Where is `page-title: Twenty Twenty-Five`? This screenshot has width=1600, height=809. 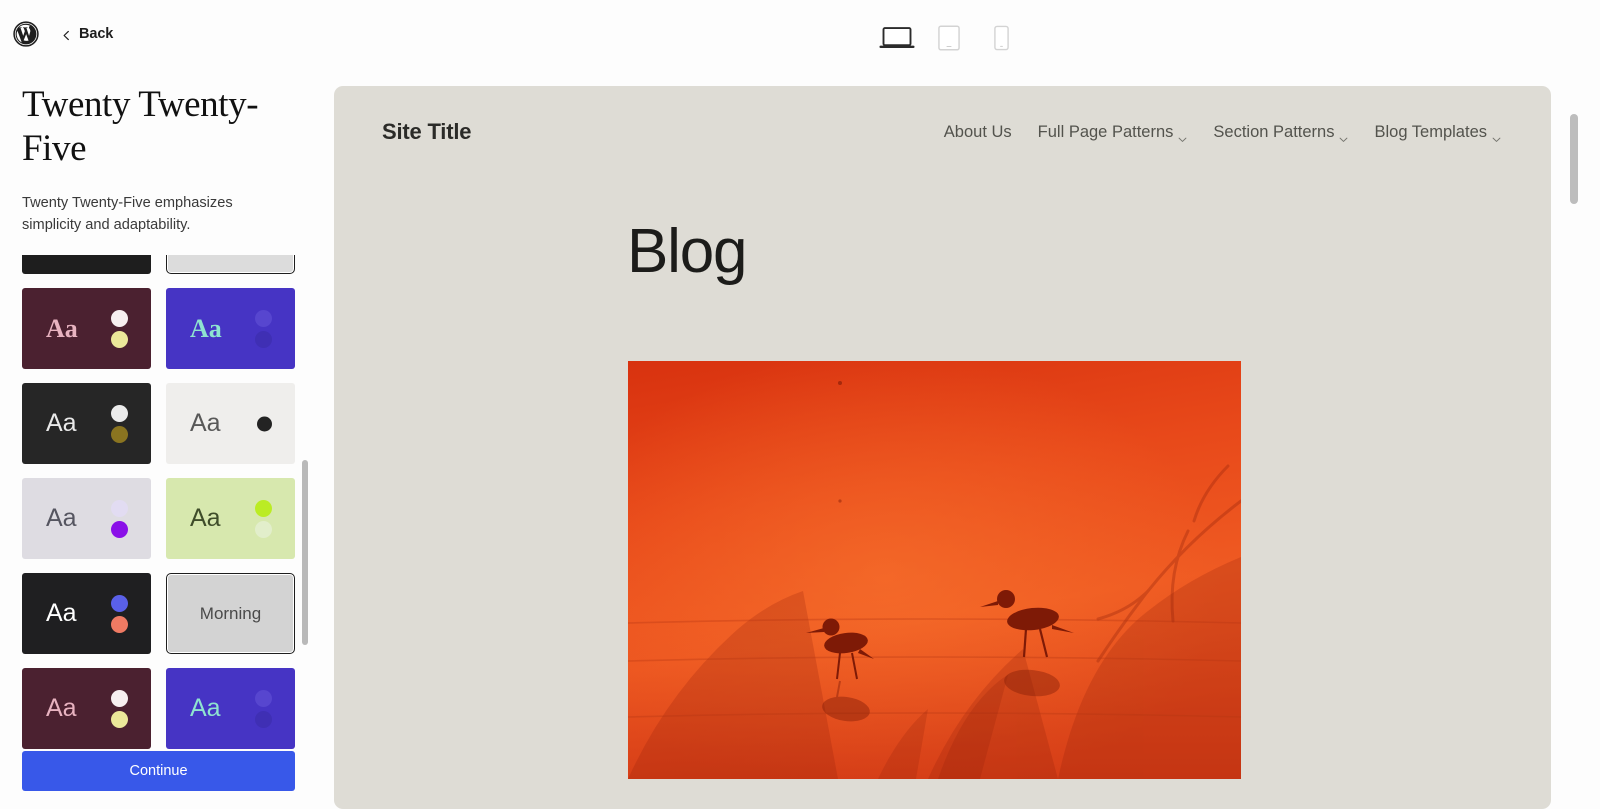
page-title: Twenty Twenty-Five is located at coordinates (140, 127).